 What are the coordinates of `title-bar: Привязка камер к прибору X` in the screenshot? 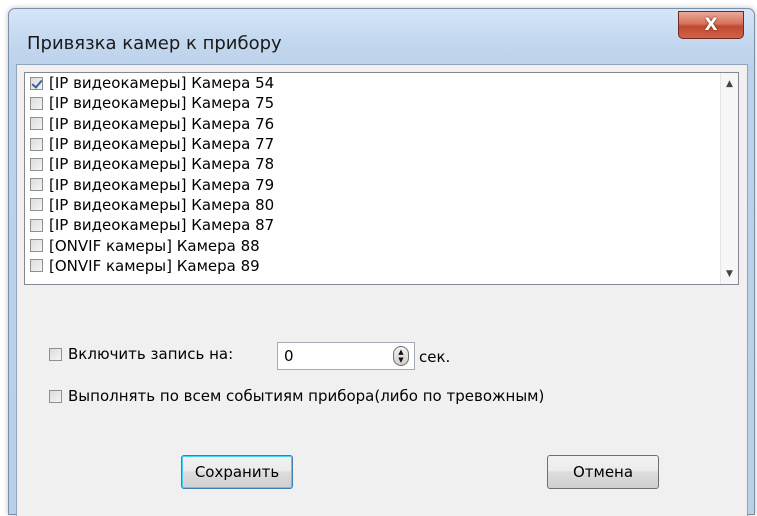 It's located at (381, 37).